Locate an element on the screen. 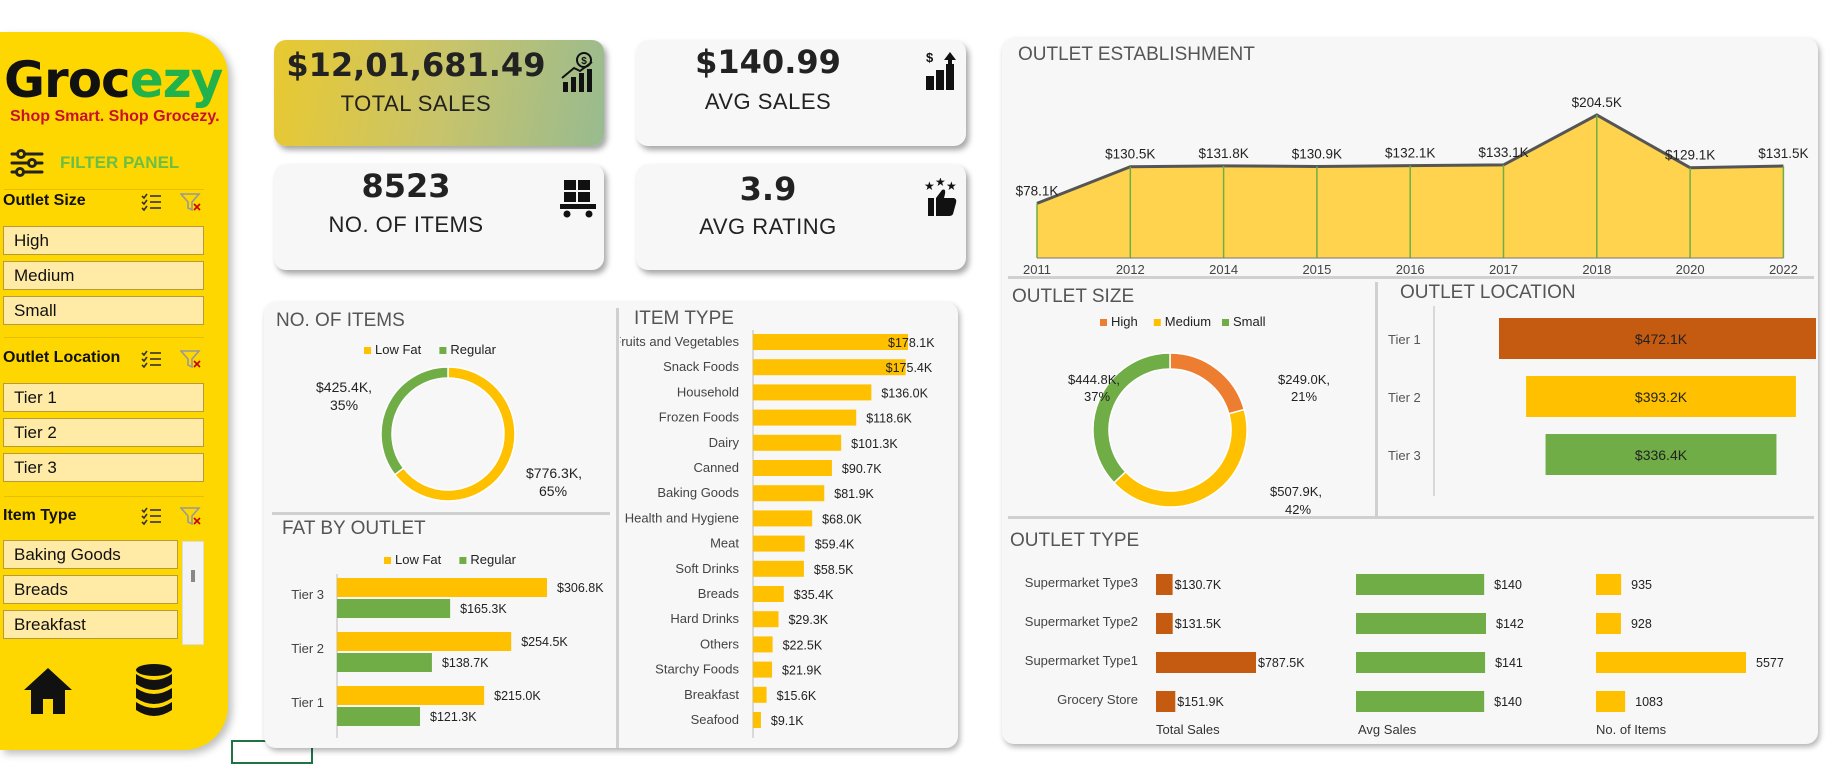  data-label: 42% is located at coordinates (1298, 509).